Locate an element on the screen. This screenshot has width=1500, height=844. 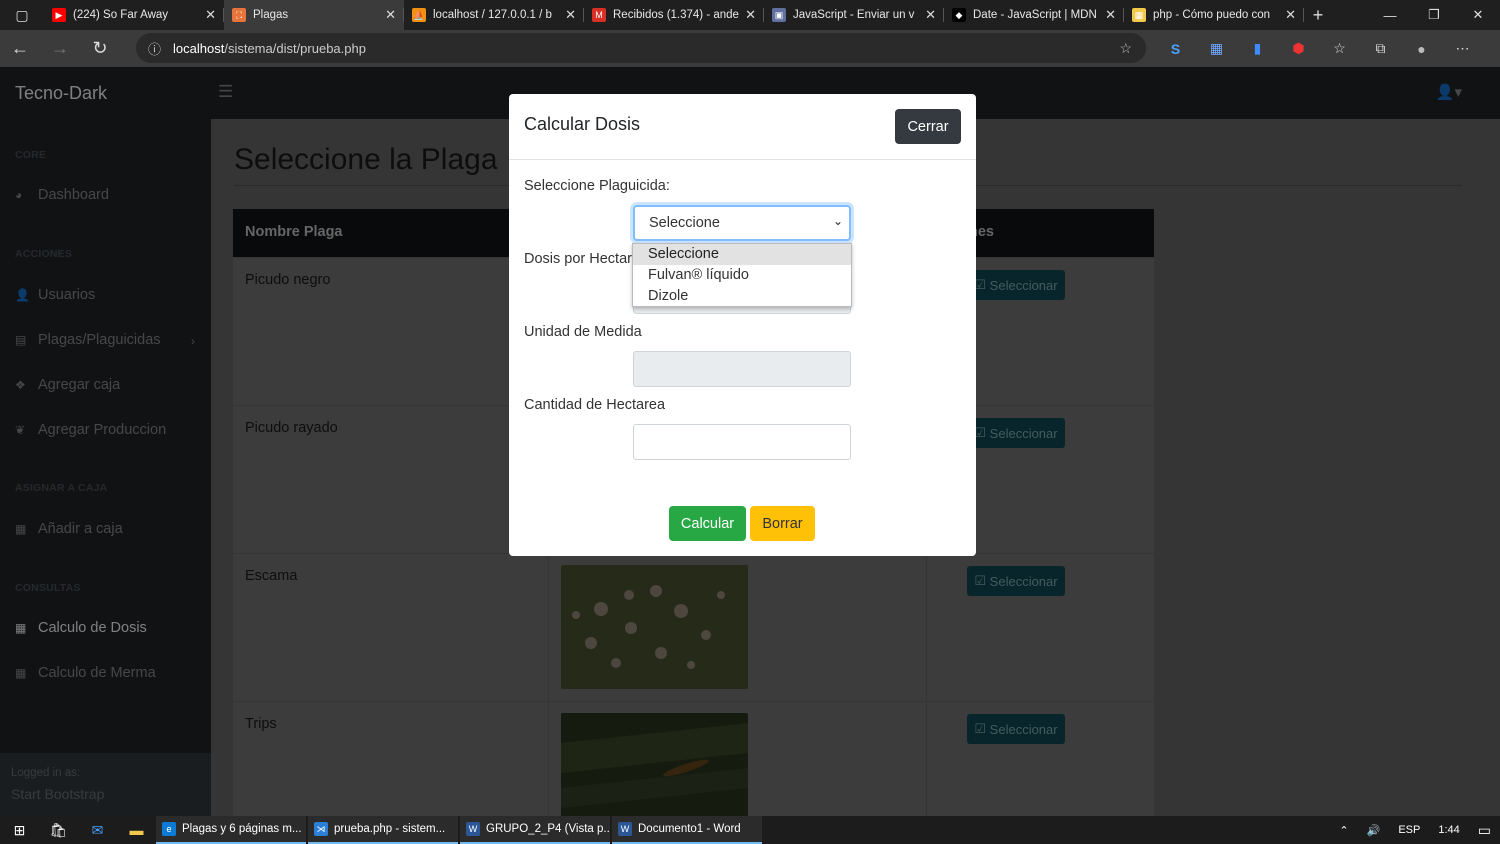
address-bar: ⓘ localhost/sistema/dist/prueba.php ☆ is located at coordinates (641, 48).